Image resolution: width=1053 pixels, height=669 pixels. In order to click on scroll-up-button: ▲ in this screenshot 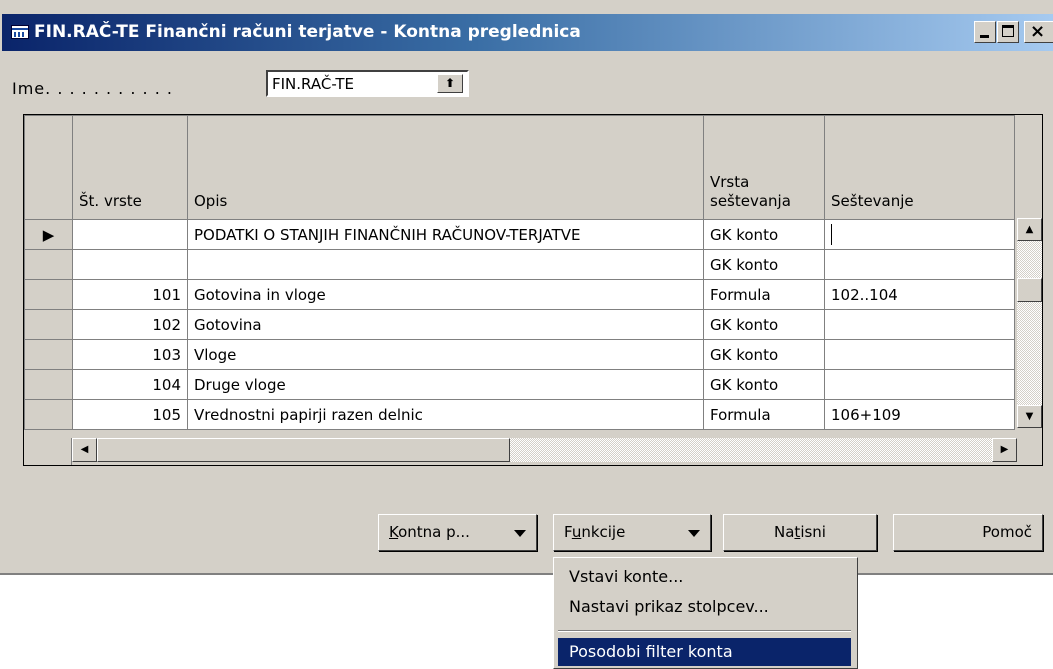, I will do `click(1029, 229)`.